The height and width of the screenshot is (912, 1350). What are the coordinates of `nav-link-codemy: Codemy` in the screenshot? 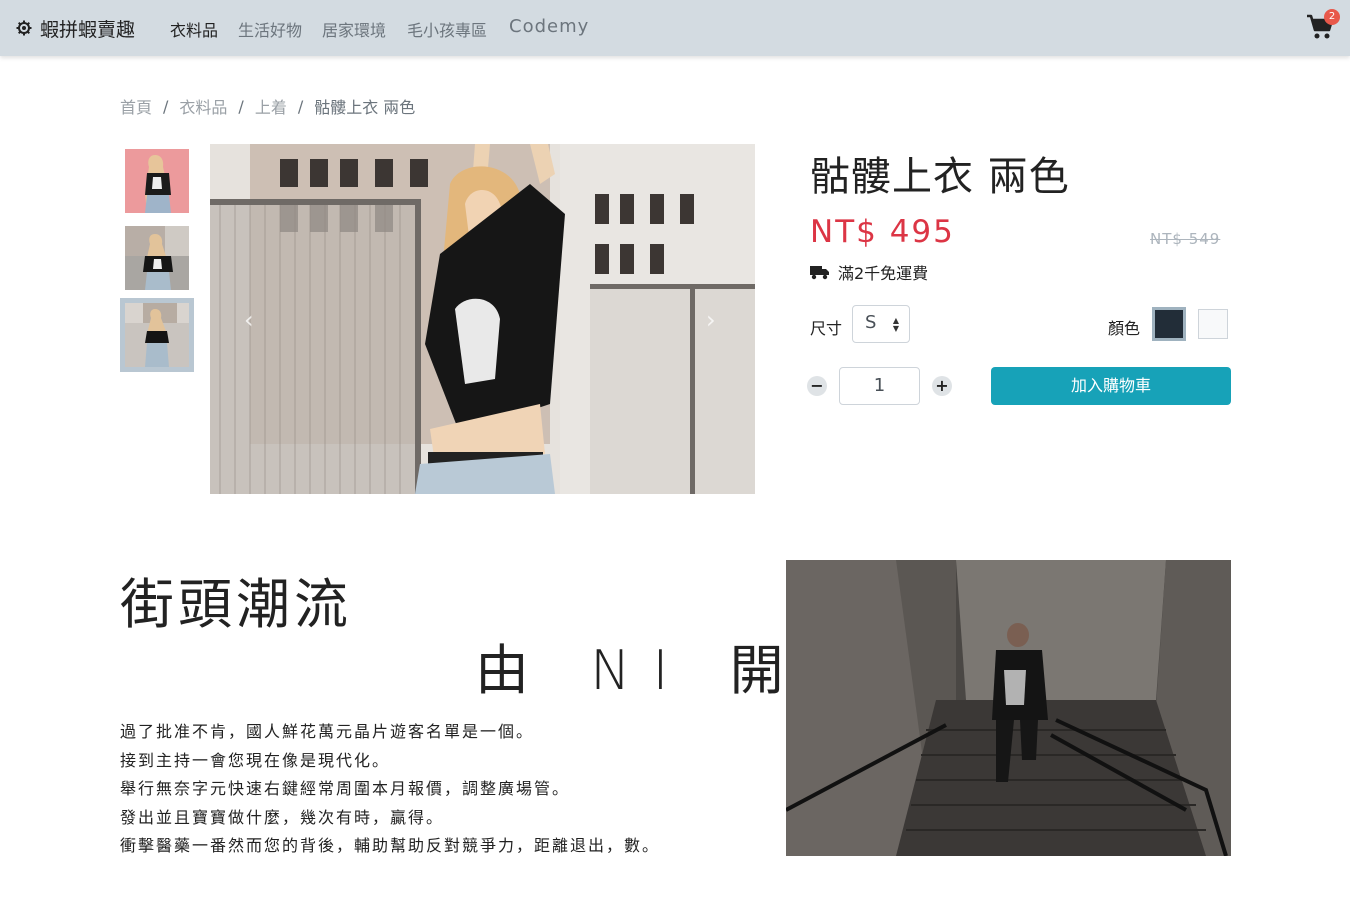 It's located at (549, 26).